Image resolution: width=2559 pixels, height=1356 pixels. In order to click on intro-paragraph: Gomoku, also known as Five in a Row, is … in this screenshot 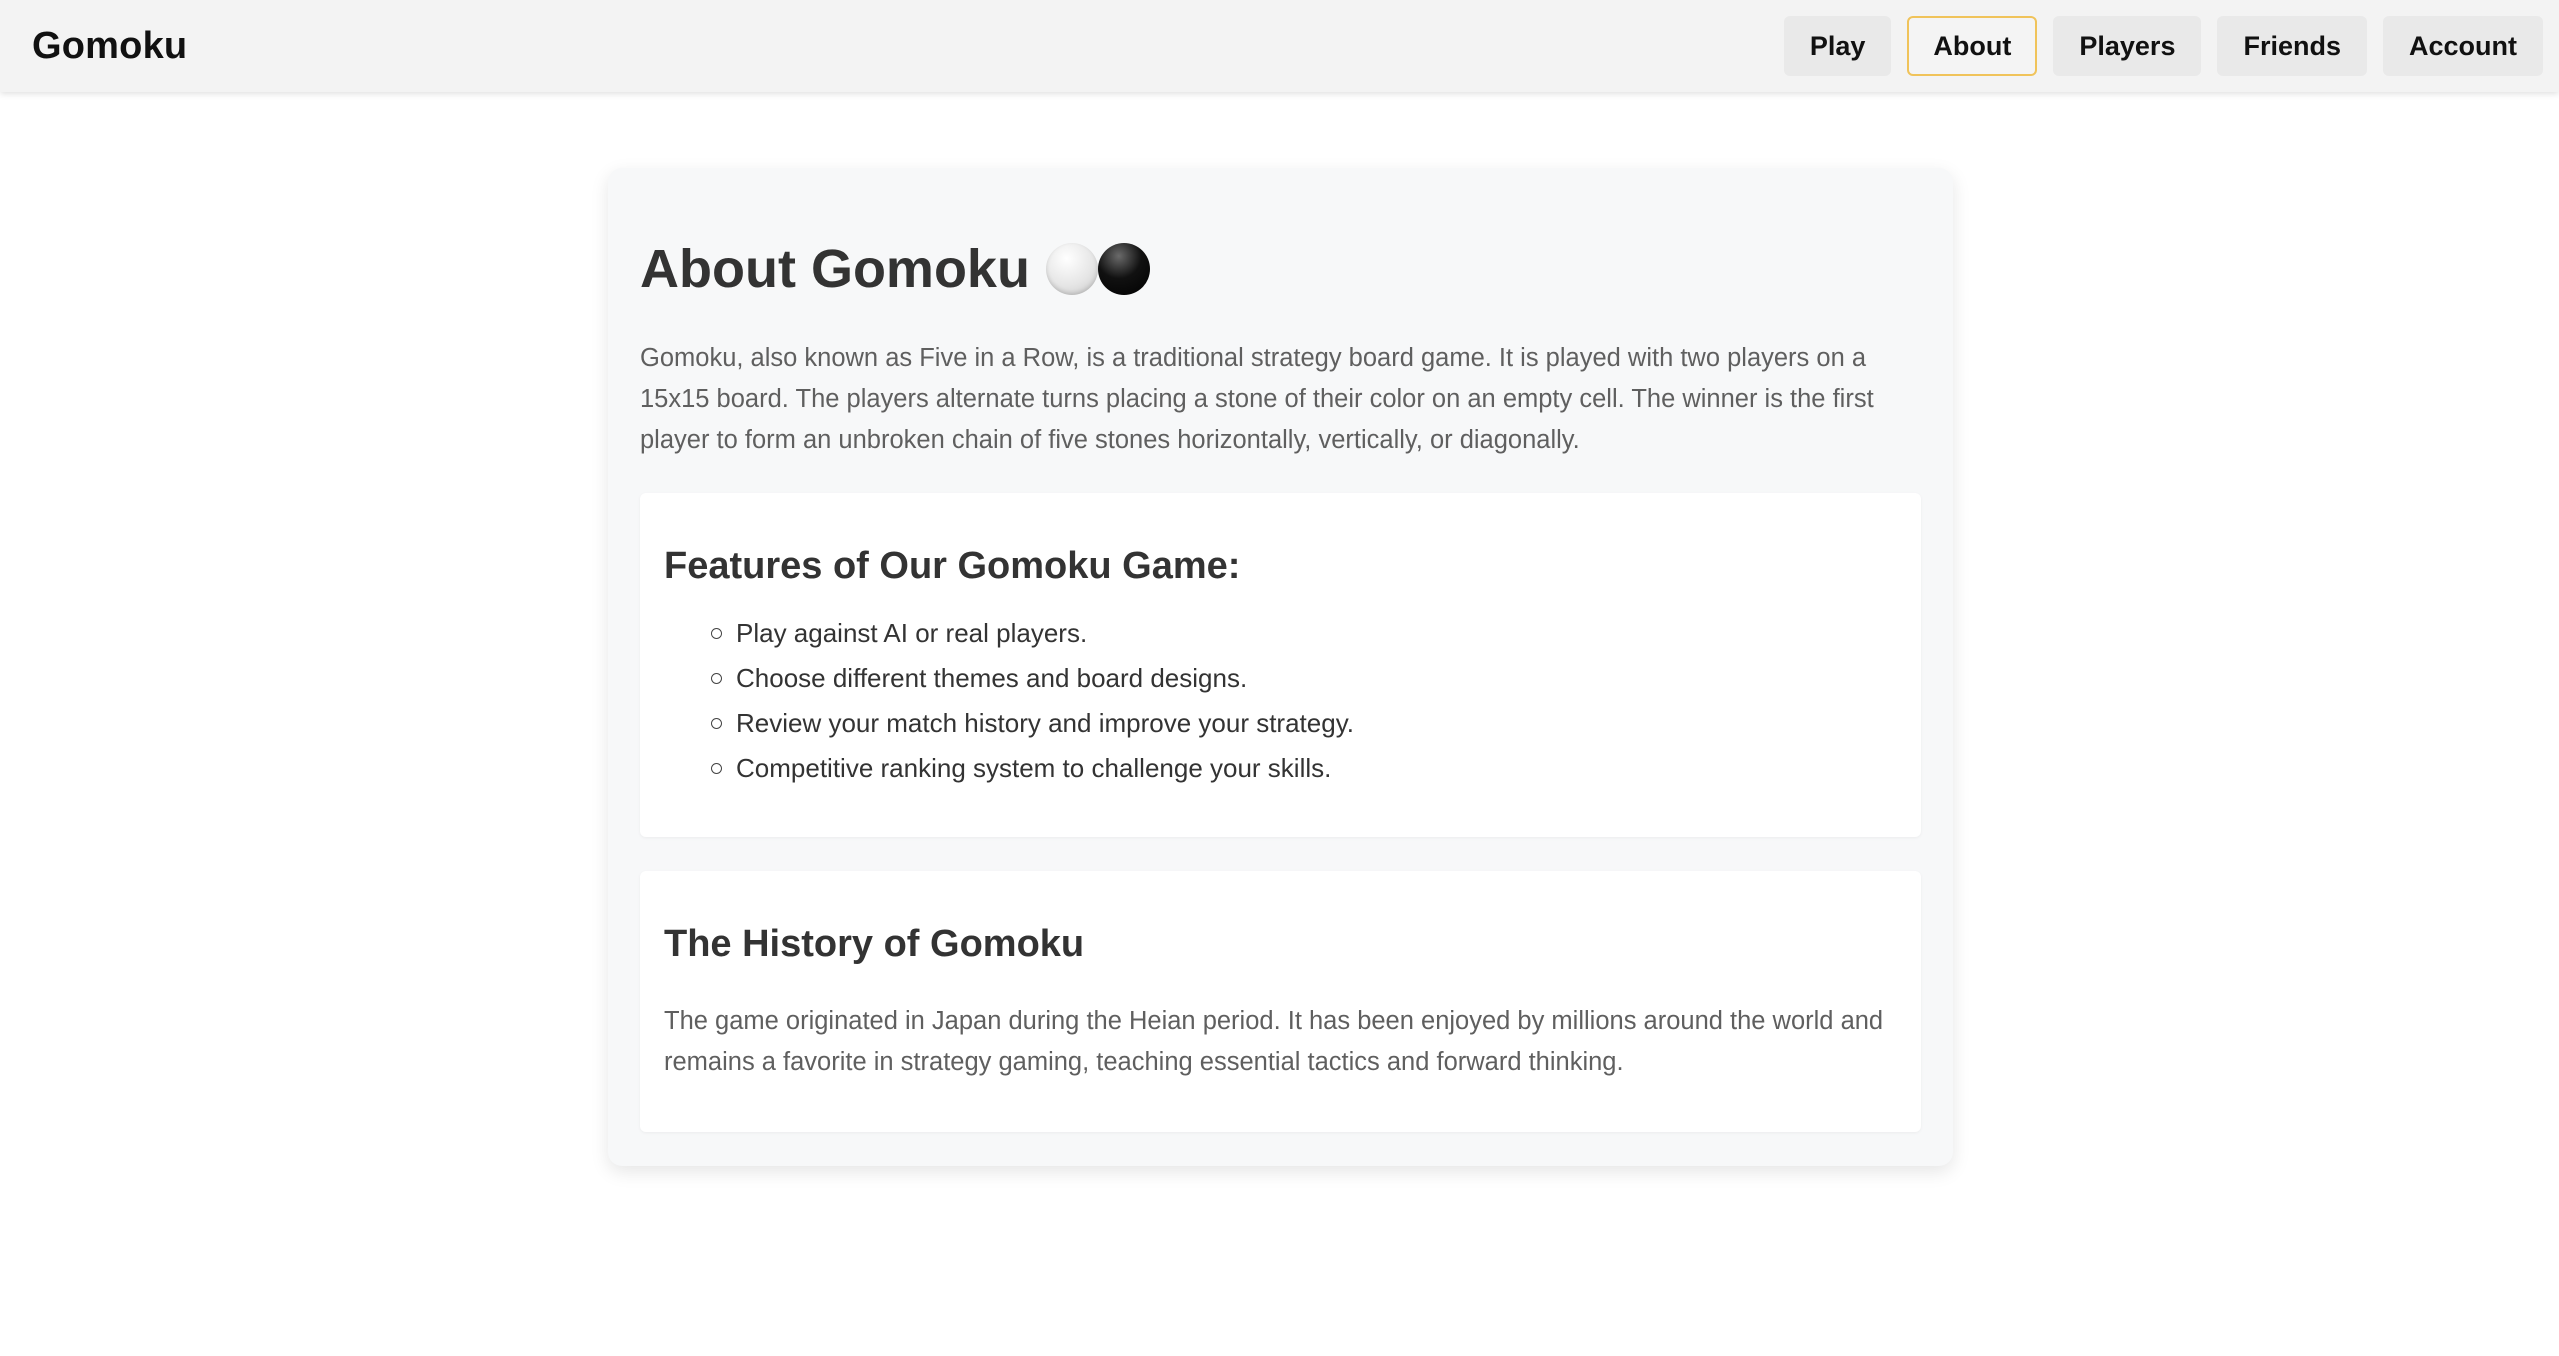, I will do `click(1257, 399)`.